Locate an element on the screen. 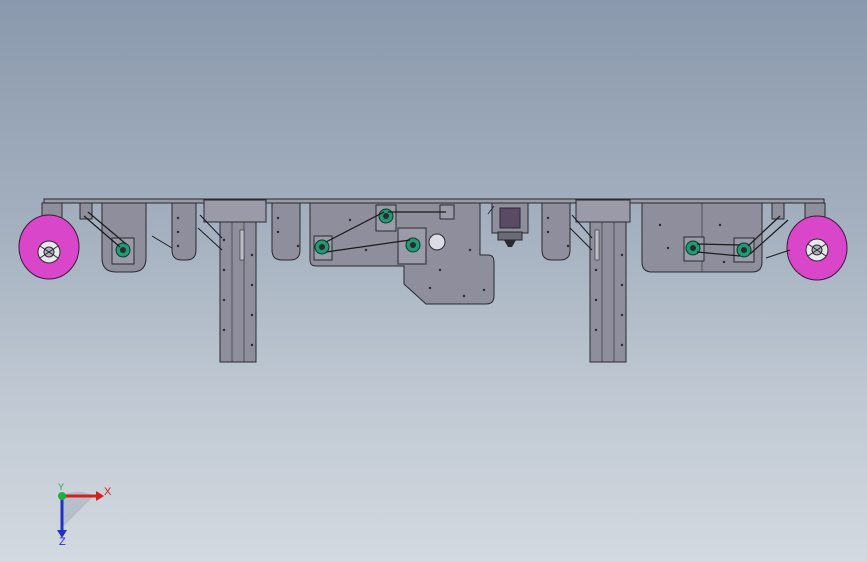 The width and height of the screenshot is (867, 562). left-vertical-column is located at coordinates (209, 281).